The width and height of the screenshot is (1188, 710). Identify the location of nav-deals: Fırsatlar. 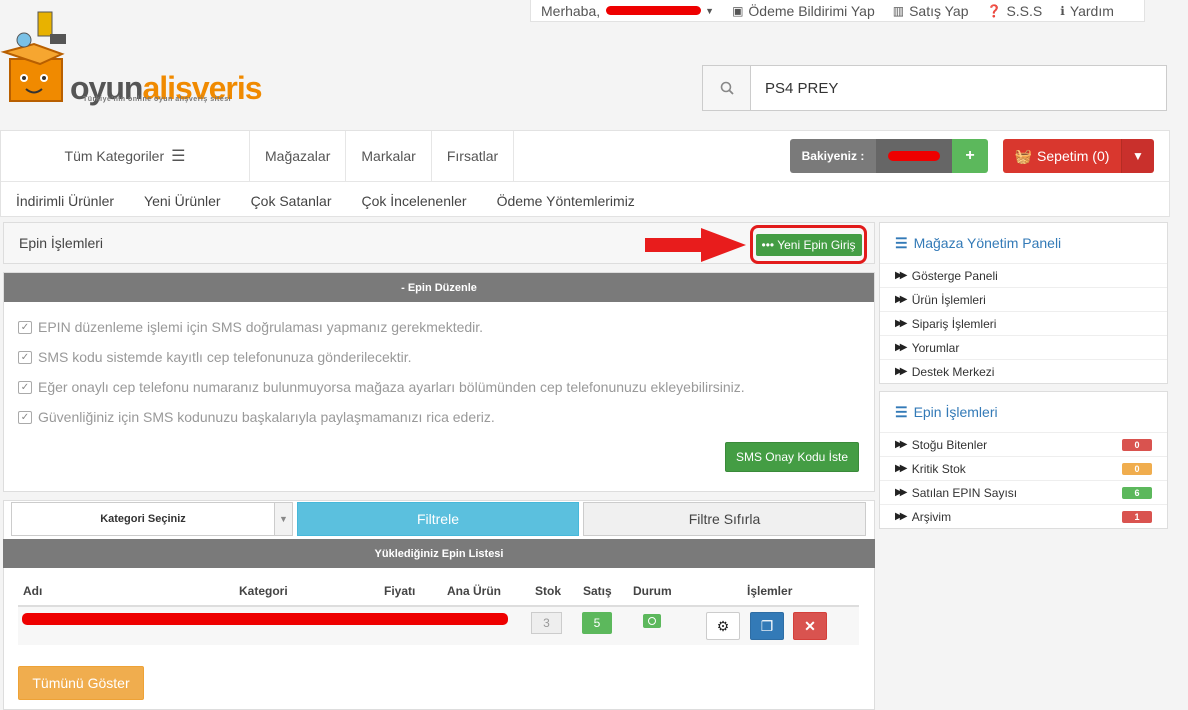
(473, 156).